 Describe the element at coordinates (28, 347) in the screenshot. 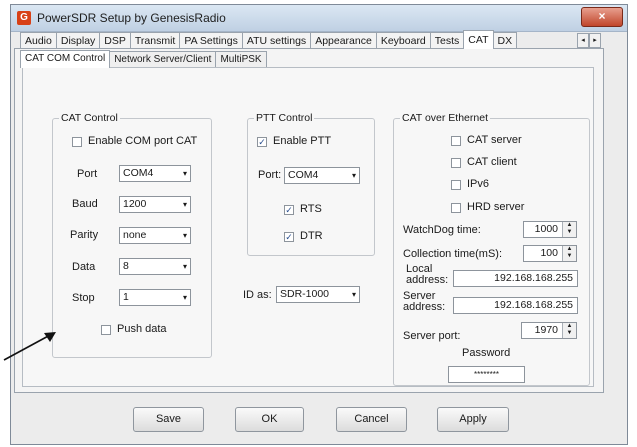

I see `arrow-shaft` at that location.